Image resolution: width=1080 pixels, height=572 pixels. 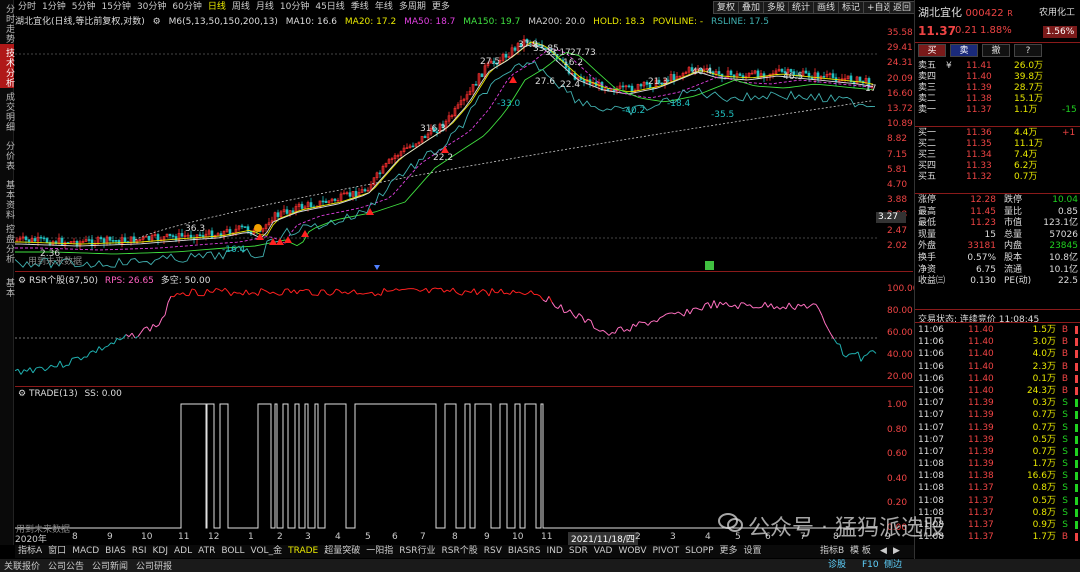 What do you see at coordinates (54, 7) in the screenshot?
I see `period-1: 1分钟` at bounding box center [54, 7].